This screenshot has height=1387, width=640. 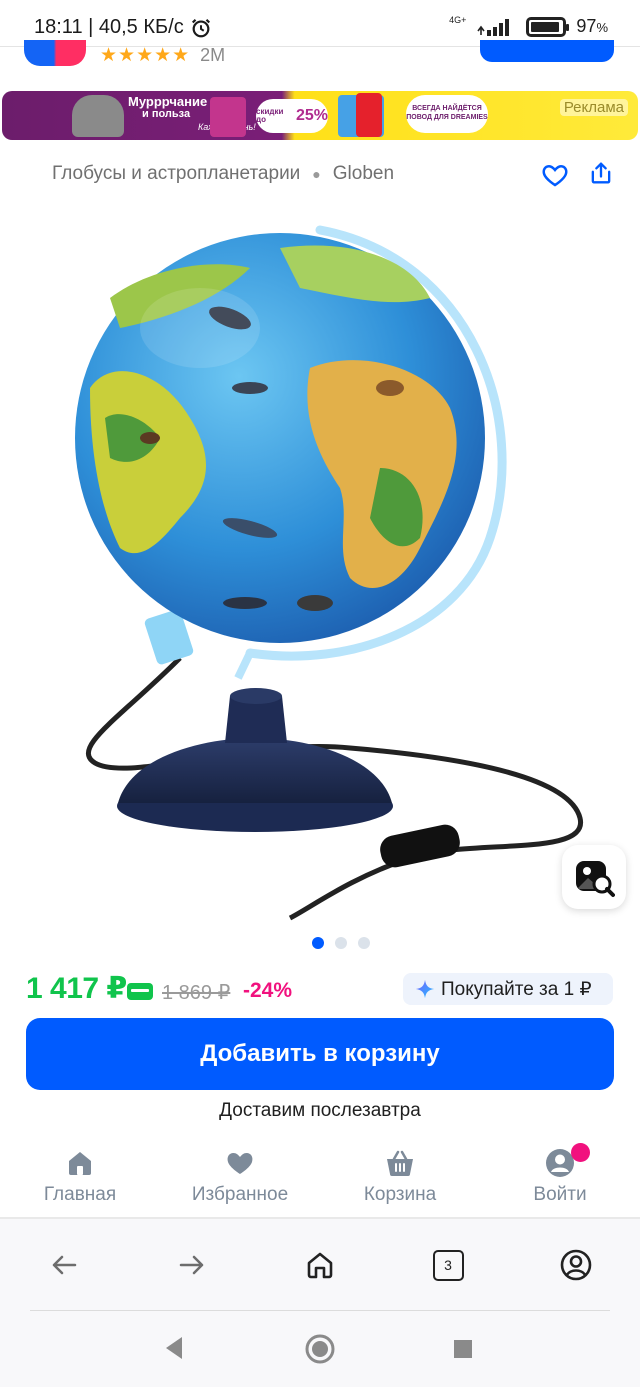 What do you see at coordinates (425, 989) in the screenshot?
I see `sparkle-icon` at bounding box center [425, 989].